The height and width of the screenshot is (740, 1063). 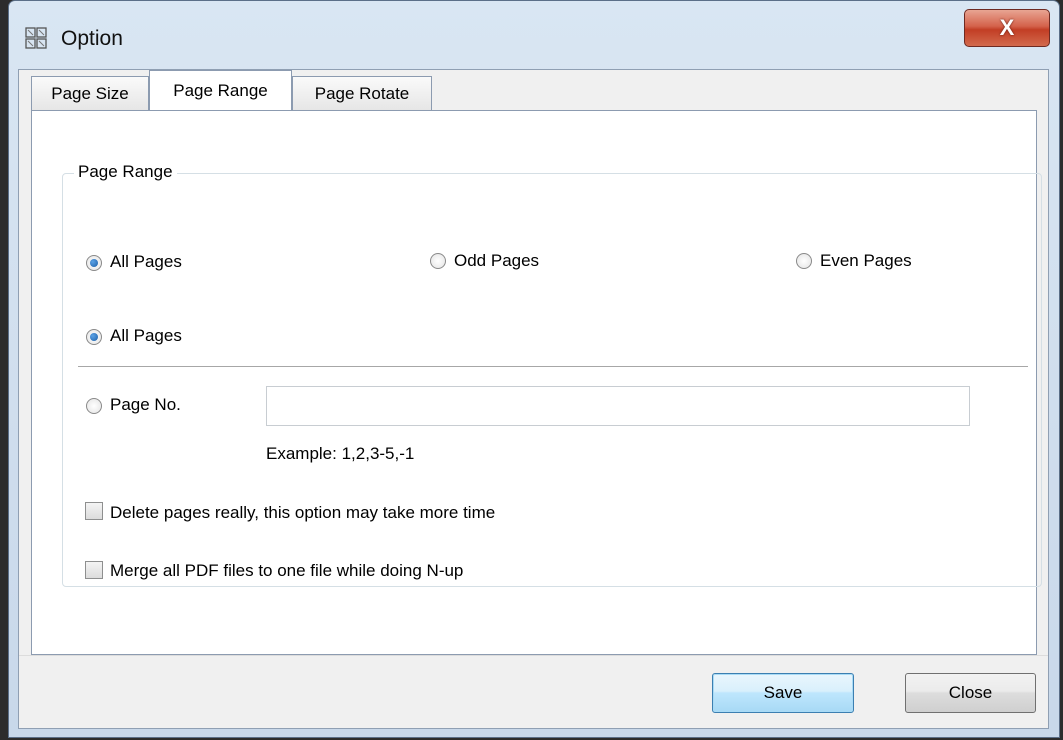 I want to click on checkbox-merge-pdf, so click(x=94, y=570).